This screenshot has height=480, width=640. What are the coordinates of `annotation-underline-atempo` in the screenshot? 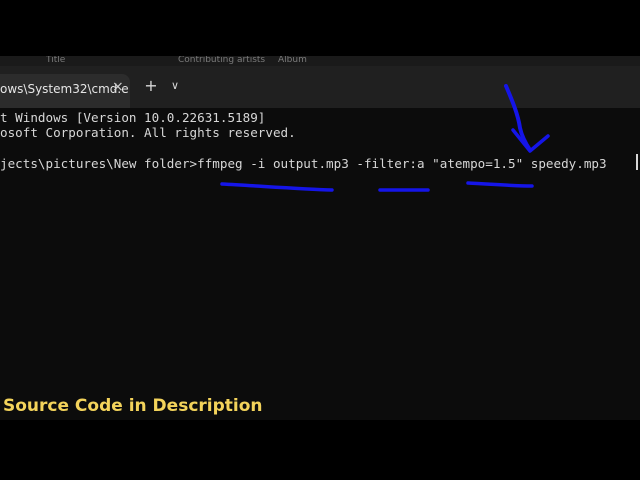 It's located at (500, 184).